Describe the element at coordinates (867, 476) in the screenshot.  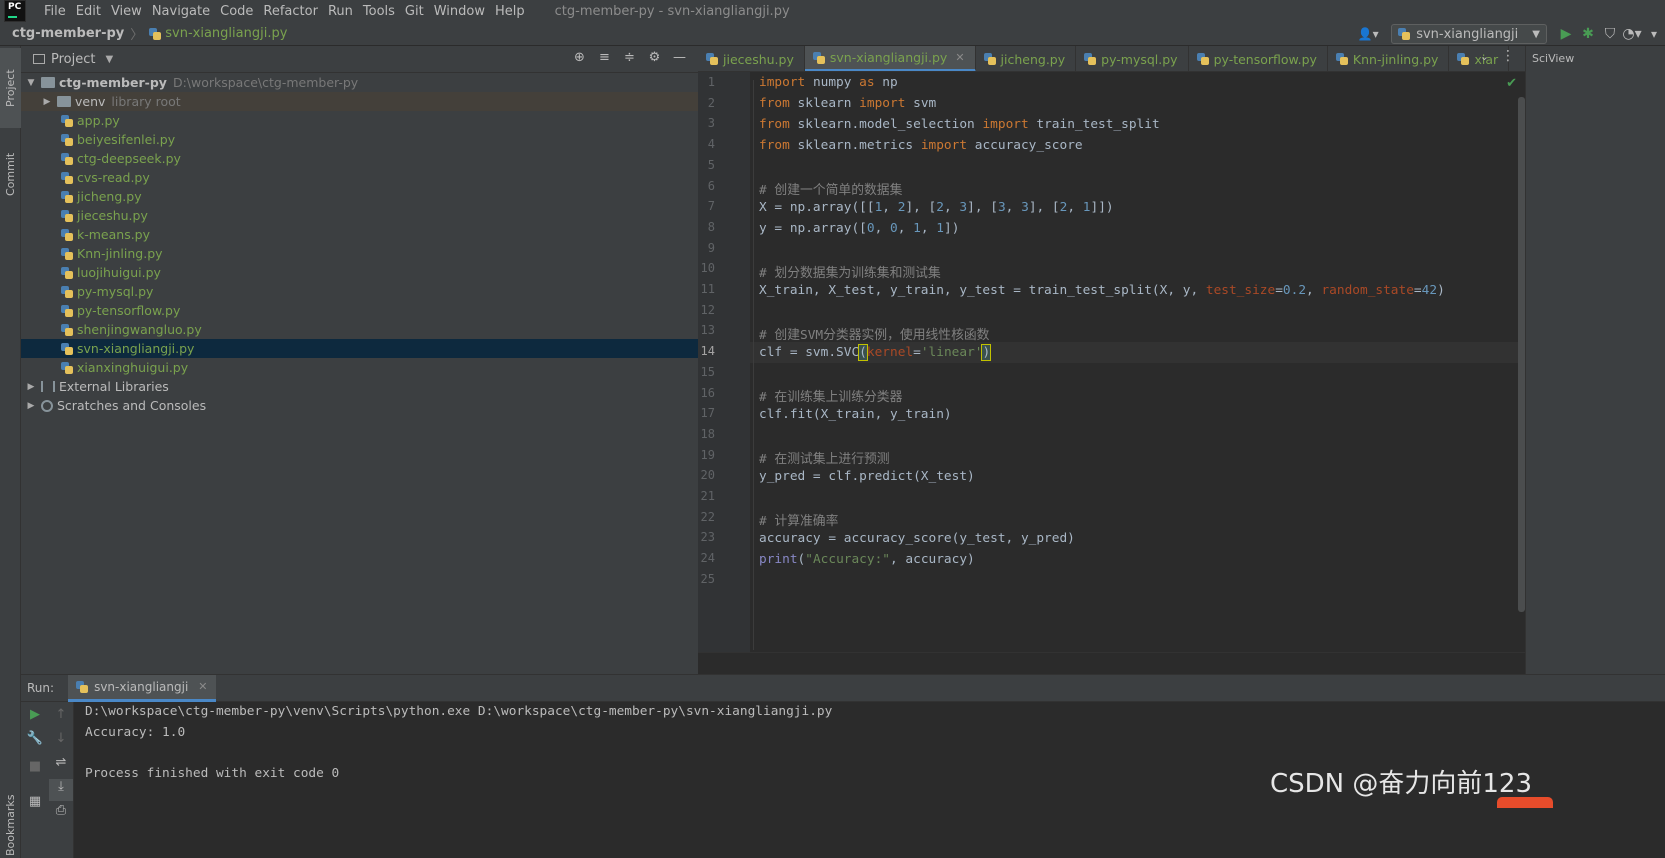
I see `code-line: y_pred = clf.predict(X_test)` at that location.